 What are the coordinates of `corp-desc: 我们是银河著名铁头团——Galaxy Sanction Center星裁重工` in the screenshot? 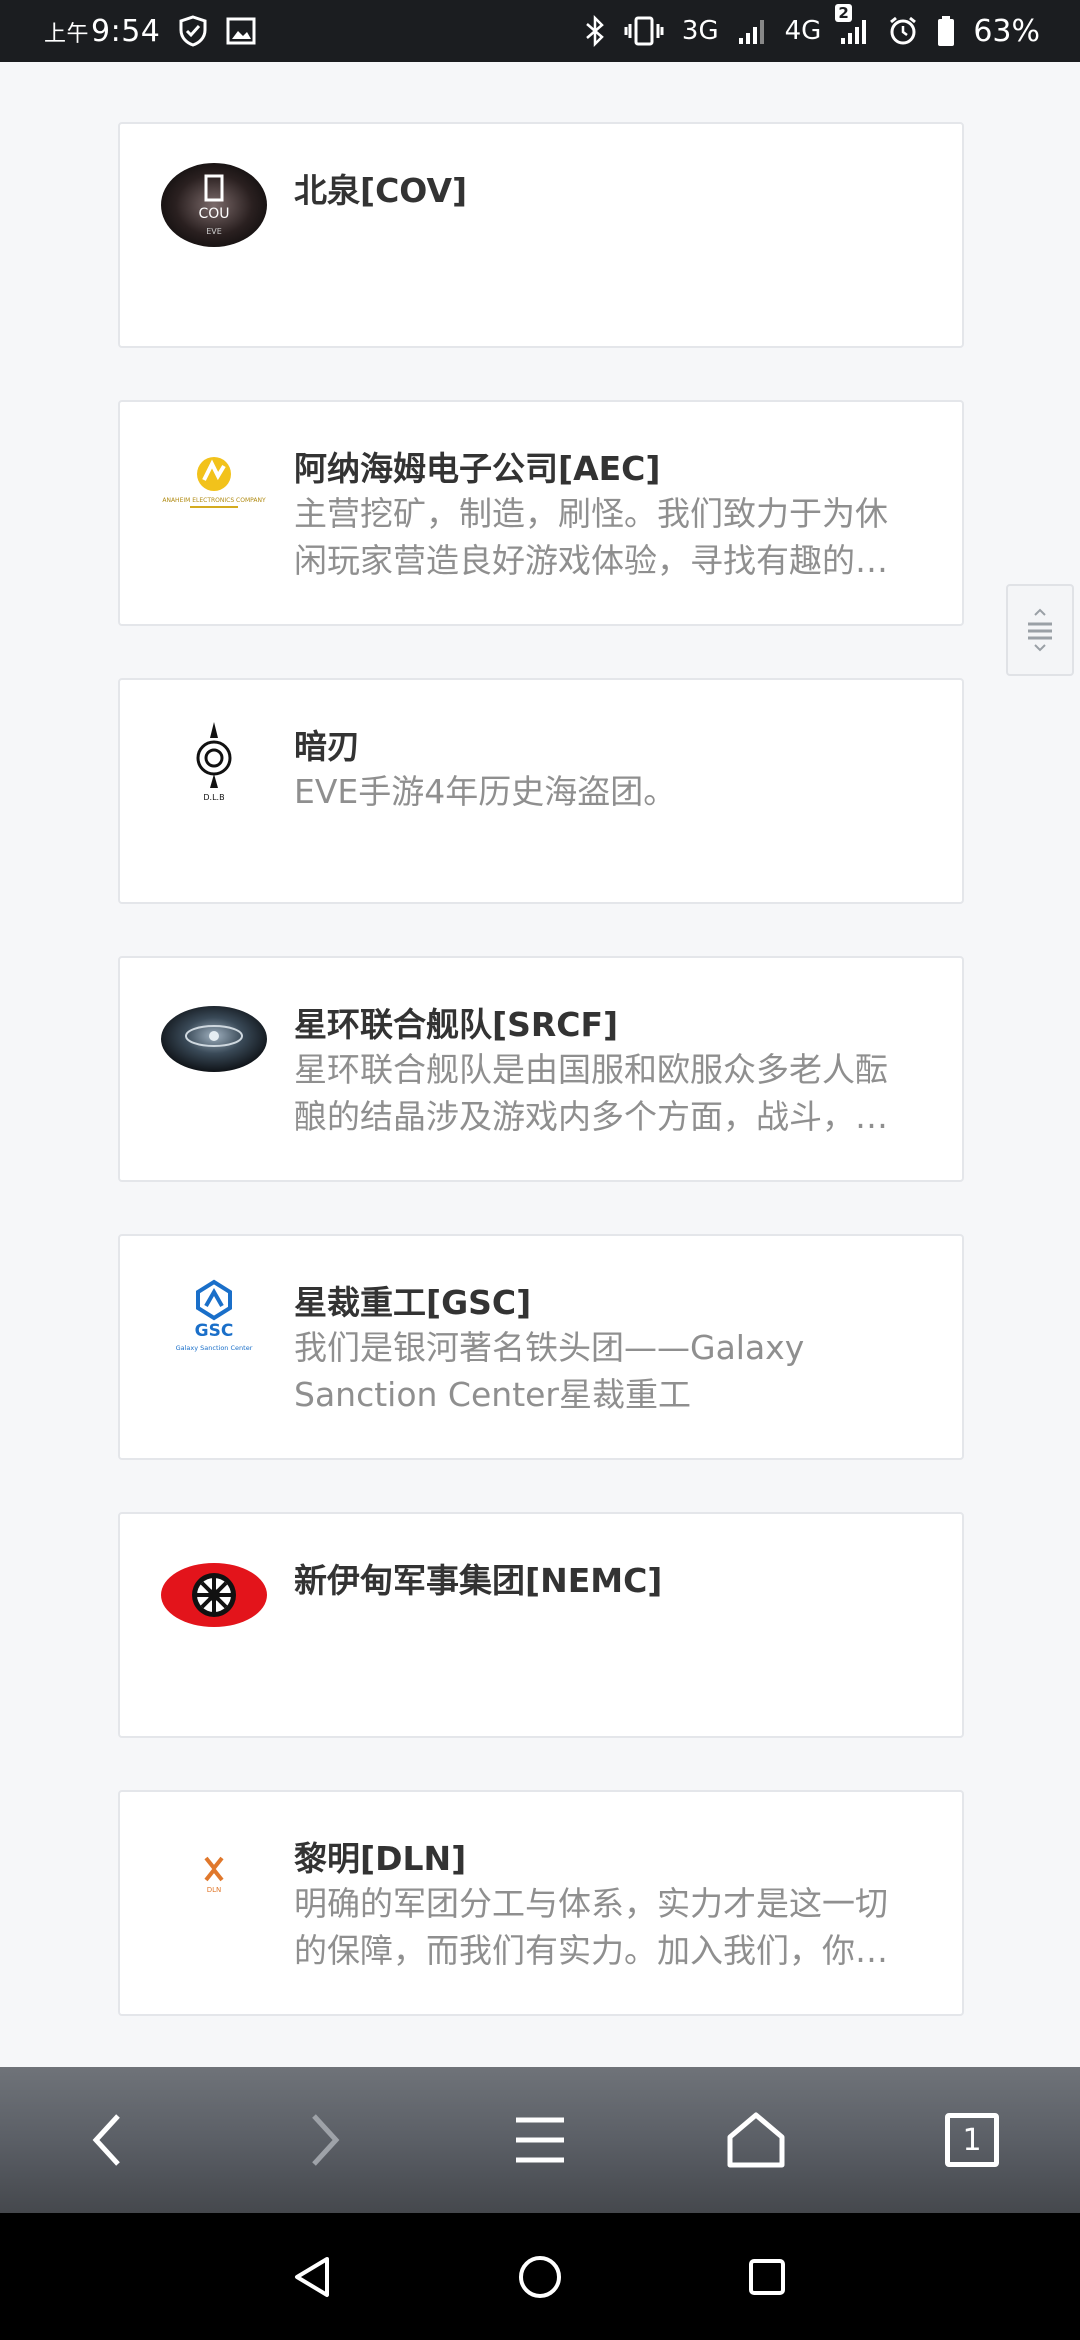 It's located at (549, 1371).